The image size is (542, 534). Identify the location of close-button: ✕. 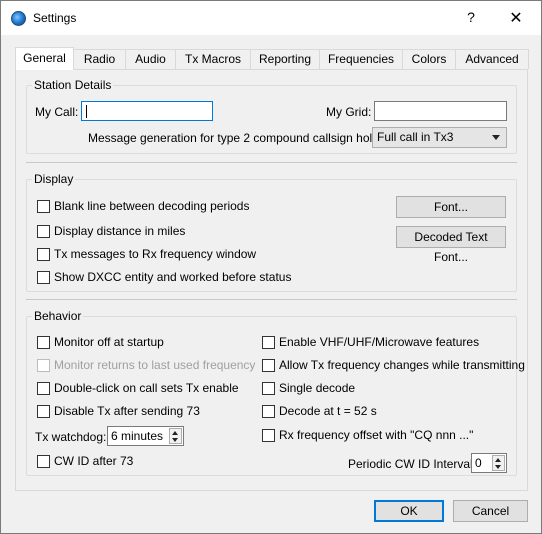
(516, 18).